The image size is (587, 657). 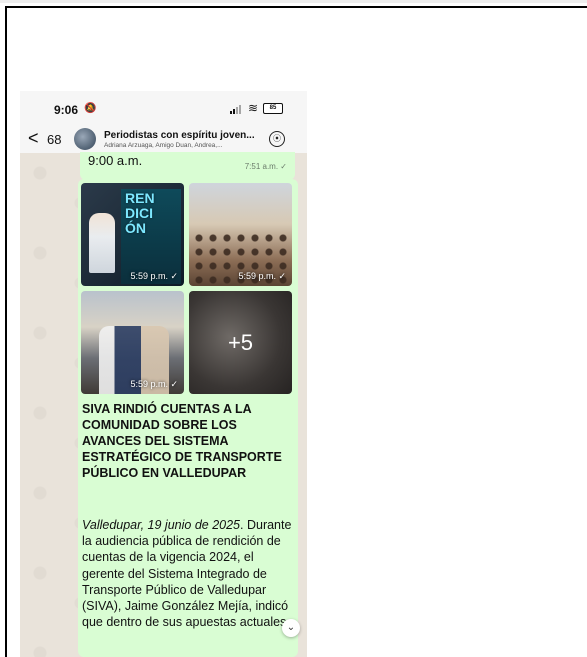 I want to click on previous-message-time: 7:51 a.m. ✓, so click(x=265, y=166).